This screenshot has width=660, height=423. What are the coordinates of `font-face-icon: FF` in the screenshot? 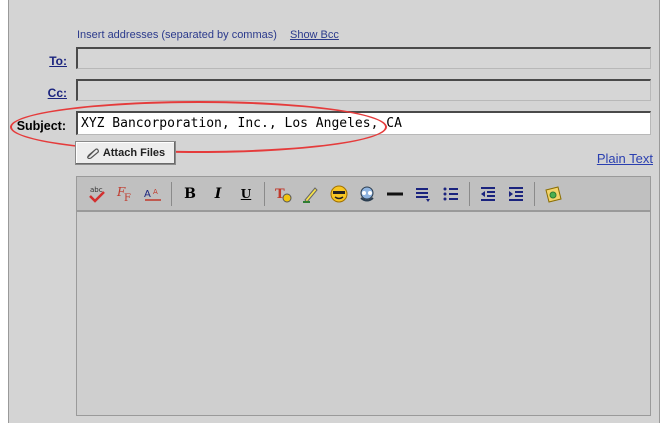 It's located at (125, 194).